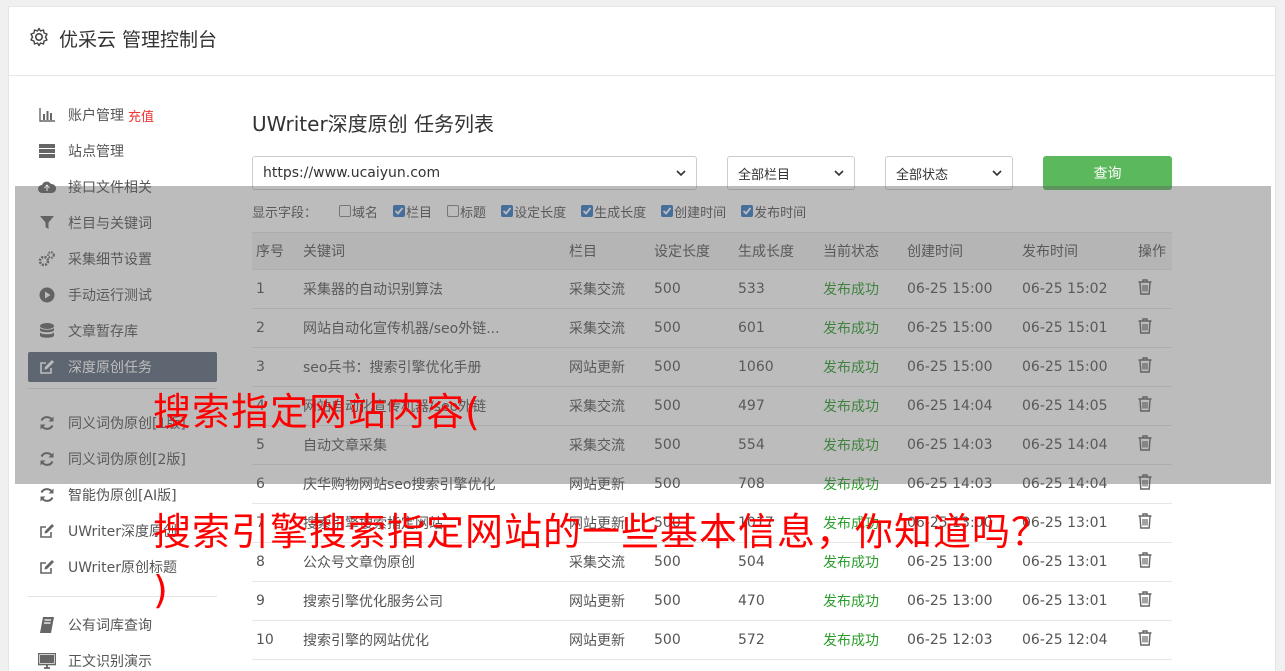 The height and width of the screenshot is (671, 1285). What do you see at coordinates (373, 124) in the screenshot?
I see `page-title: UWriter深度原创 任务列表` at bounding box center [373, 124].